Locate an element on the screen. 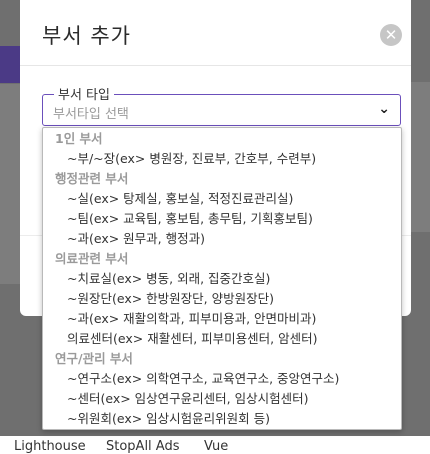  select-placeholder: 부서타입 선택 is located at coordinates (91, 114).